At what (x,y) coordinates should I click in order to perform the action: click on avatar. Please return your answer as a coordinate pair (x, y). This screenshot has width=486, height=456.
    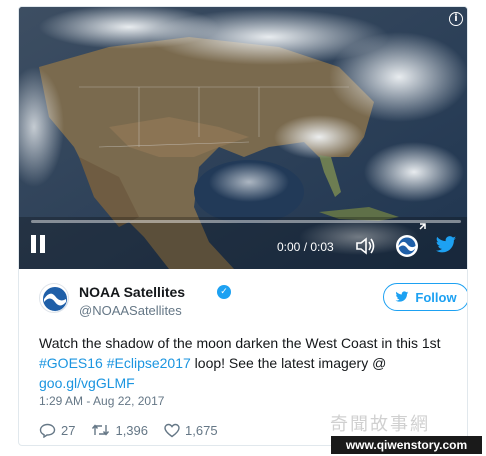
    Looking at the image, I should click on (54, 298).